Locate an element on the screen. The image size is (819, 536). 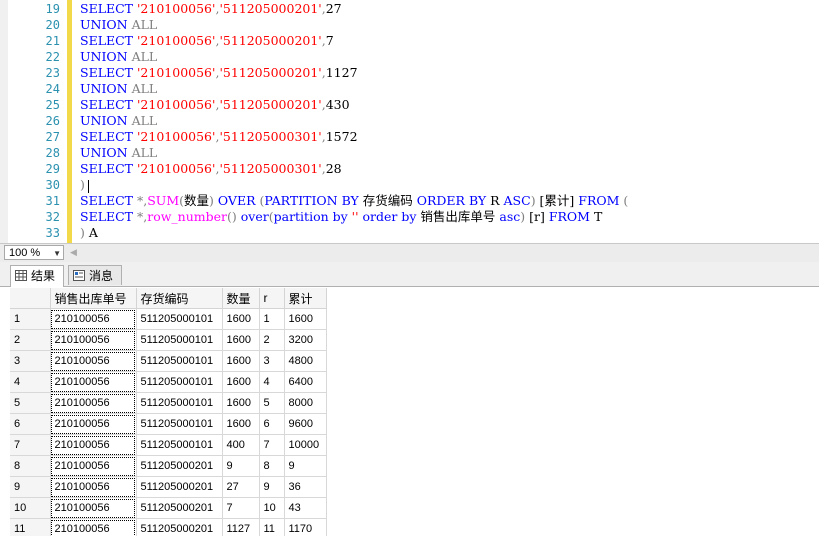
table-cell: 1127 is located at coordinates (241, 527).